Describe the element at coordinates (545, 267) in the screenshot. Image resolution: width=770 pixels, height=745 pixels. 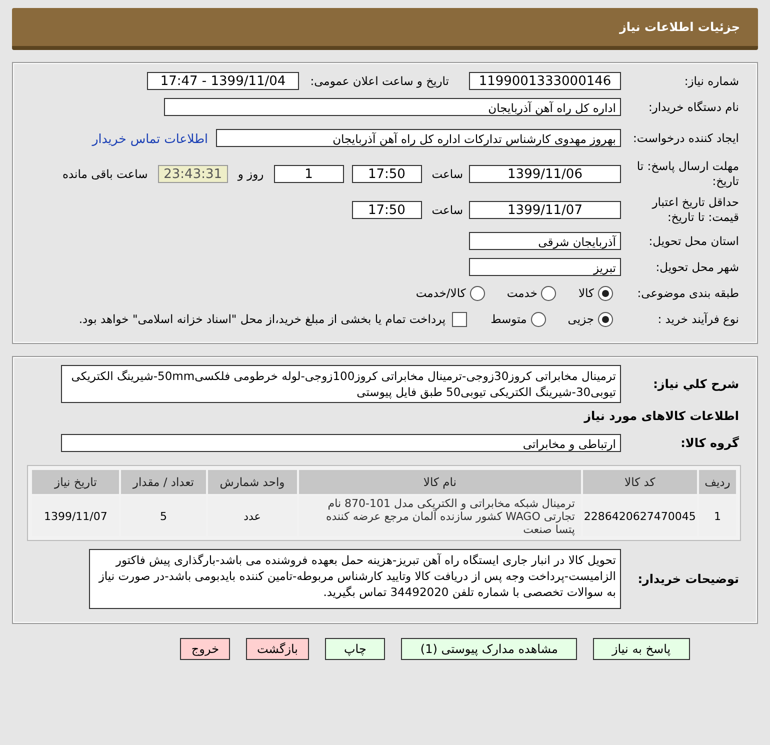
I see `value-field: تبریز` at that location.